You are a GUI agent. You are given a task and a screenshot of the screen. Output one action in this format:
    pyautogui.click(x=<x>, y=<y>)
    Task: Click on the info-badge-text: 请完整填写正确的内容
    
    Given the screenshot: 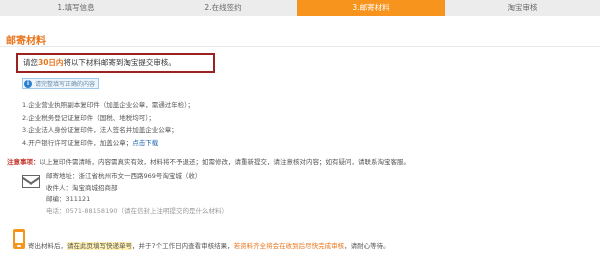 What is the action you would take?
    pyautogui.click(x=65, y=84)
    